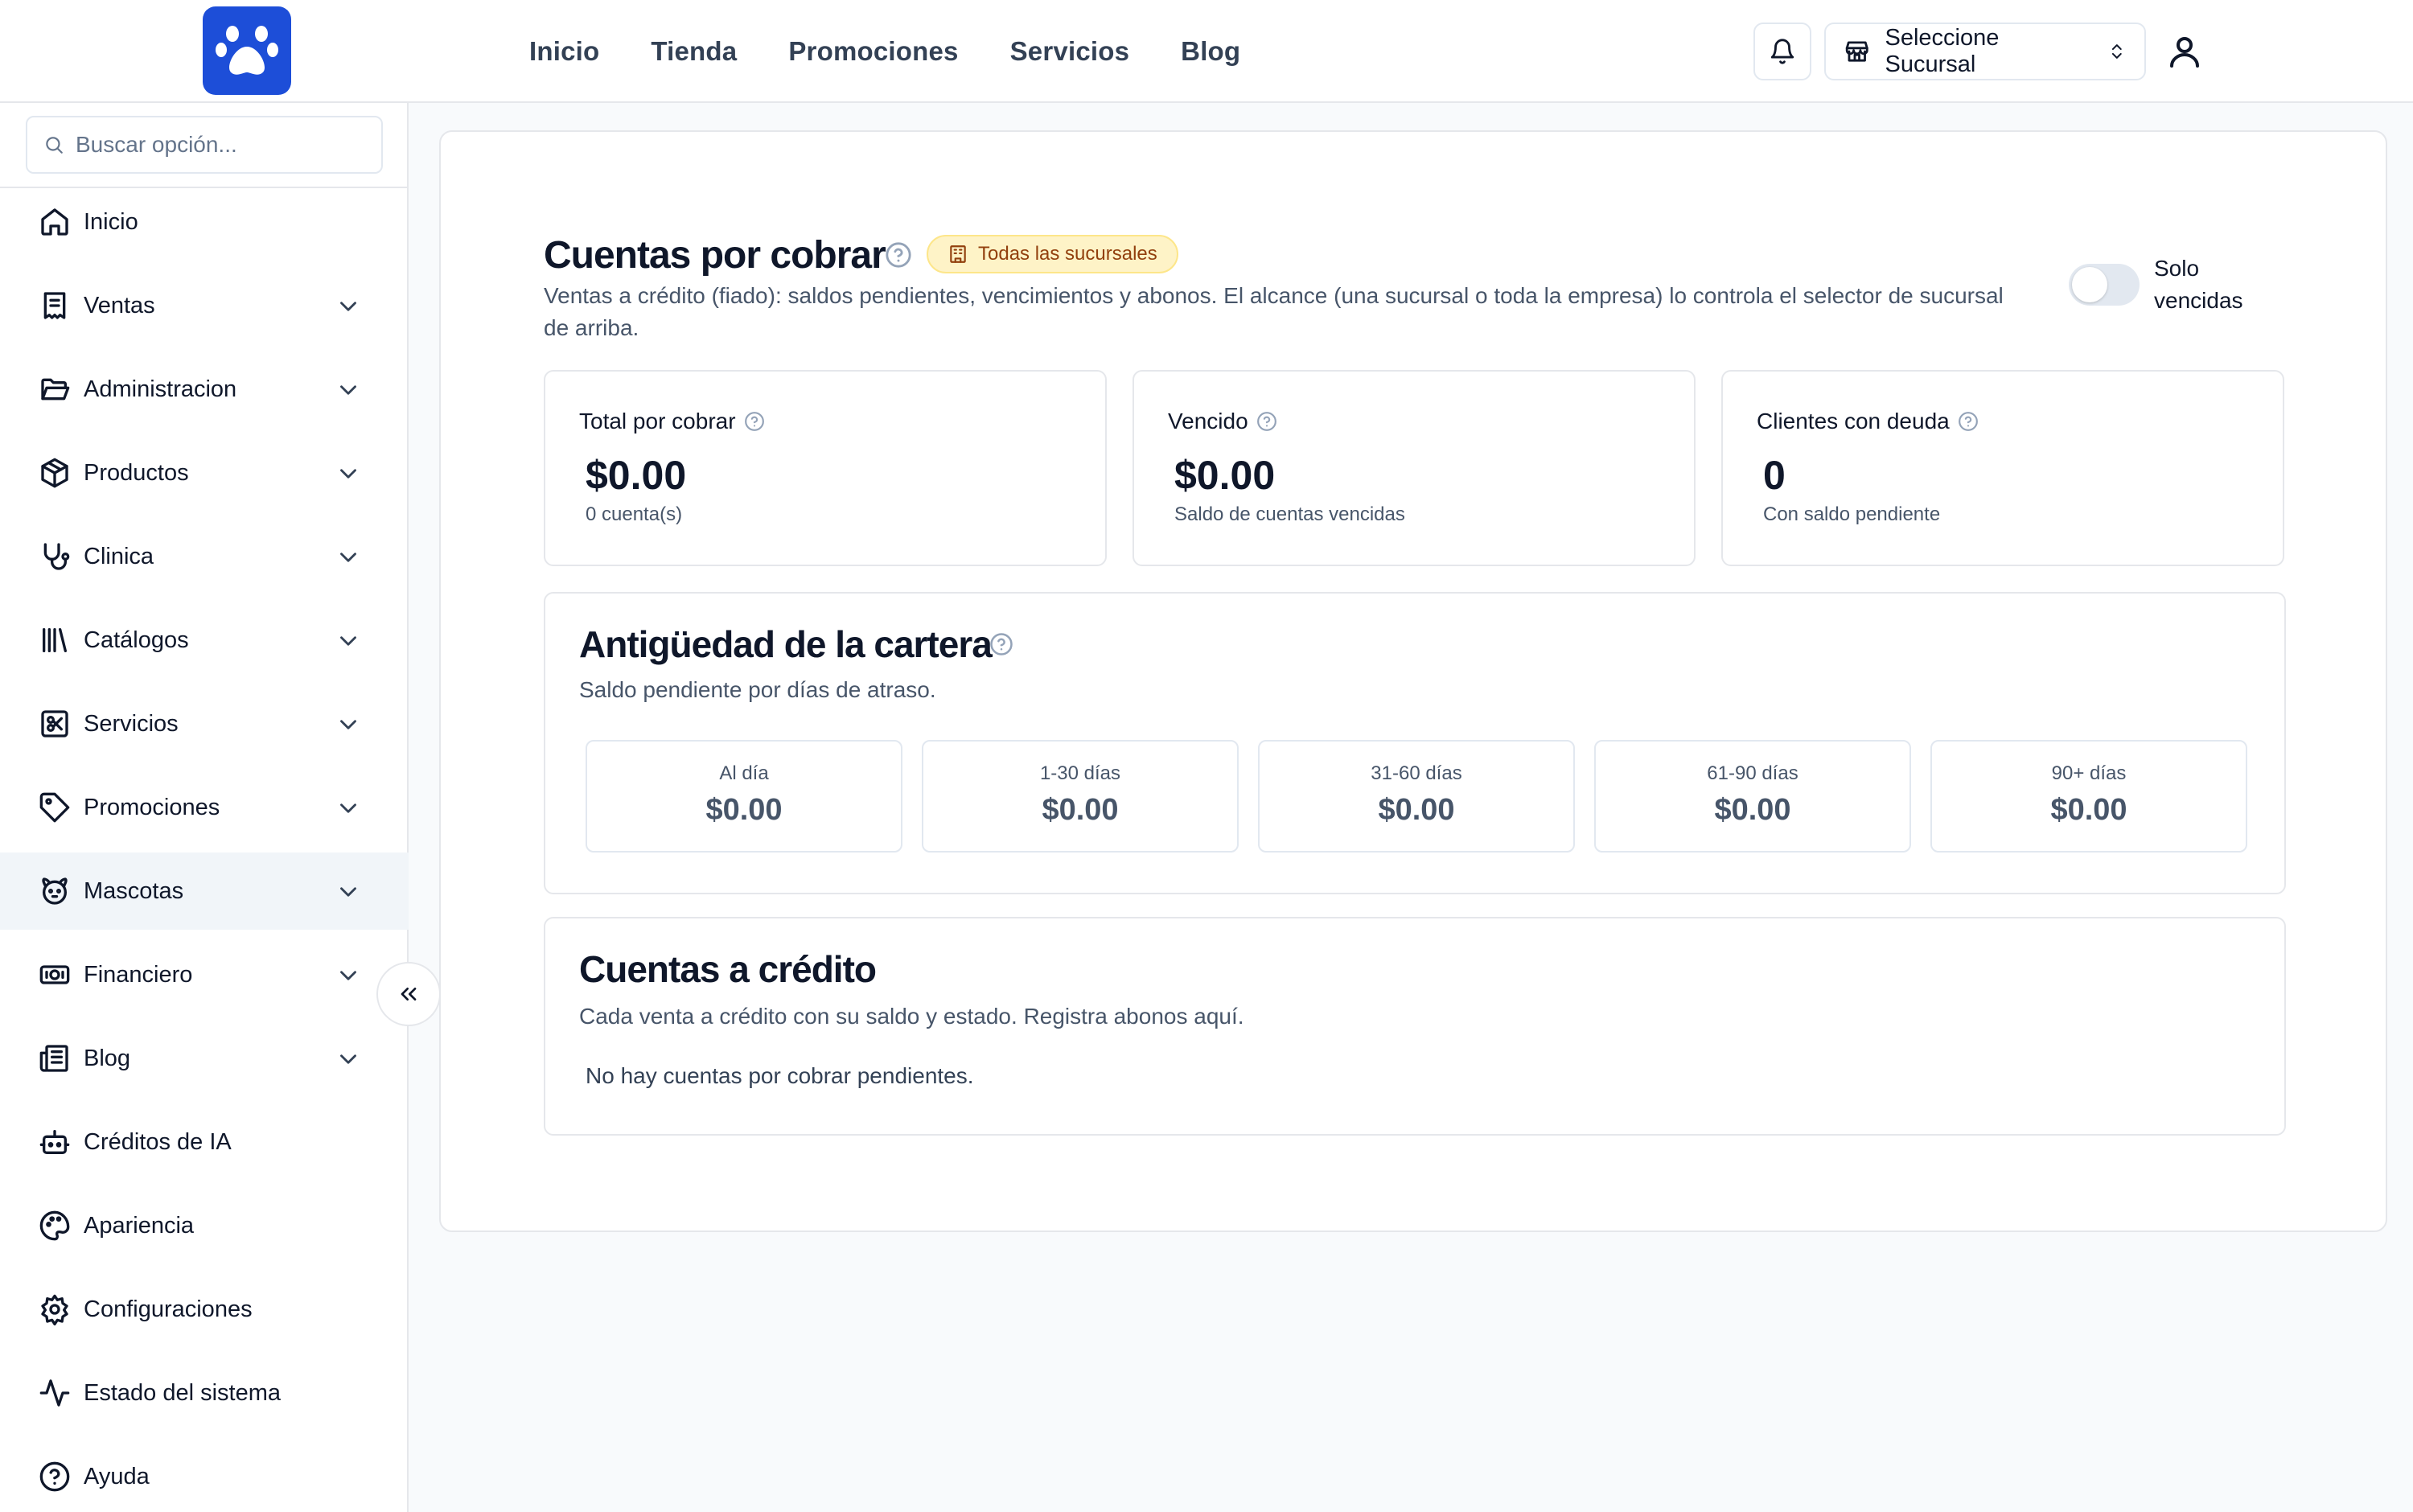 The image size is (2413, 1512). Describe the element at coordinates (183, 1393) in the screenshot. I see `sidebar-item-label: Estado del sistema` at that location.